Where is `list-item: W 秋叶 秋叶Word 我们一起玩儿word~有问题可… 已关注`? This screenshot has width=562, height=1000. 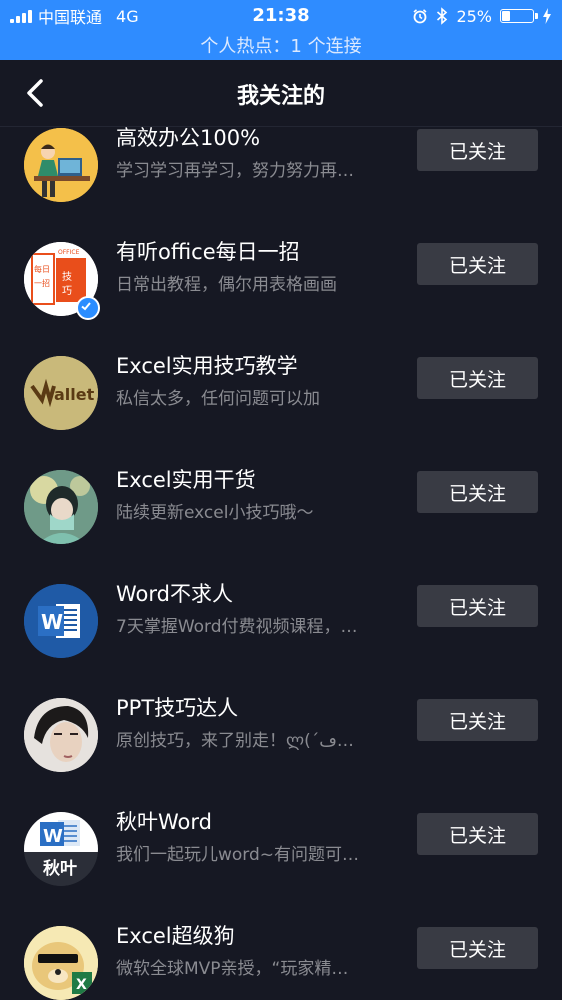
list-item: W 秋叶 秋叶Word 我们一起玩儿word~有问题可… 已关注 is located at coordinates (281, 855).